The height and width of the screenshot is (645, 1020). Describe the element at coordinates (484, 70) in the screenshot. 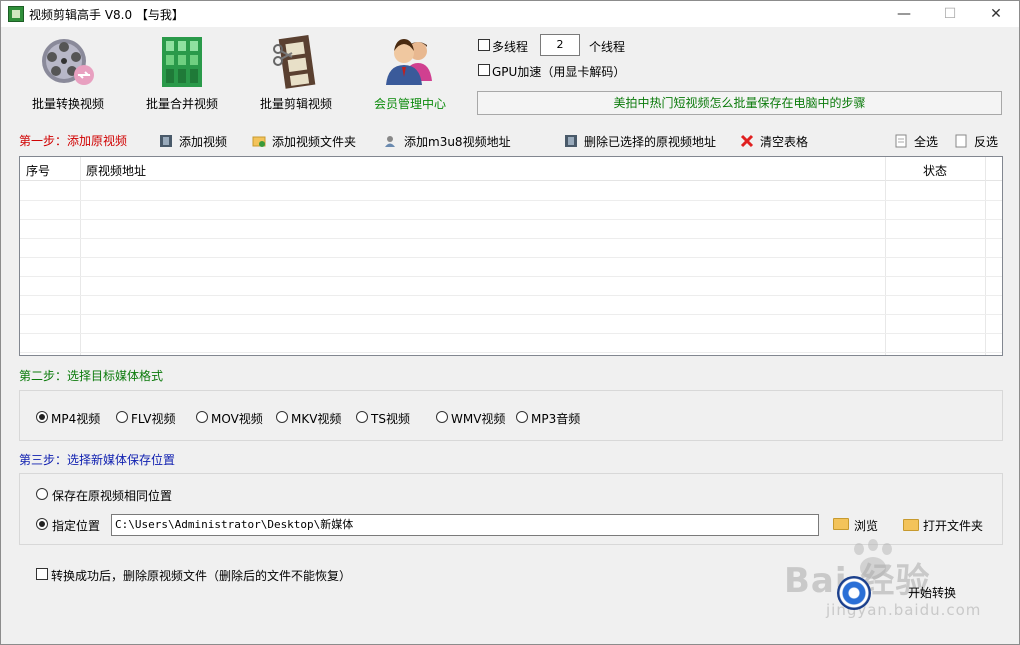

I see `gpu-checkbox` at that location.